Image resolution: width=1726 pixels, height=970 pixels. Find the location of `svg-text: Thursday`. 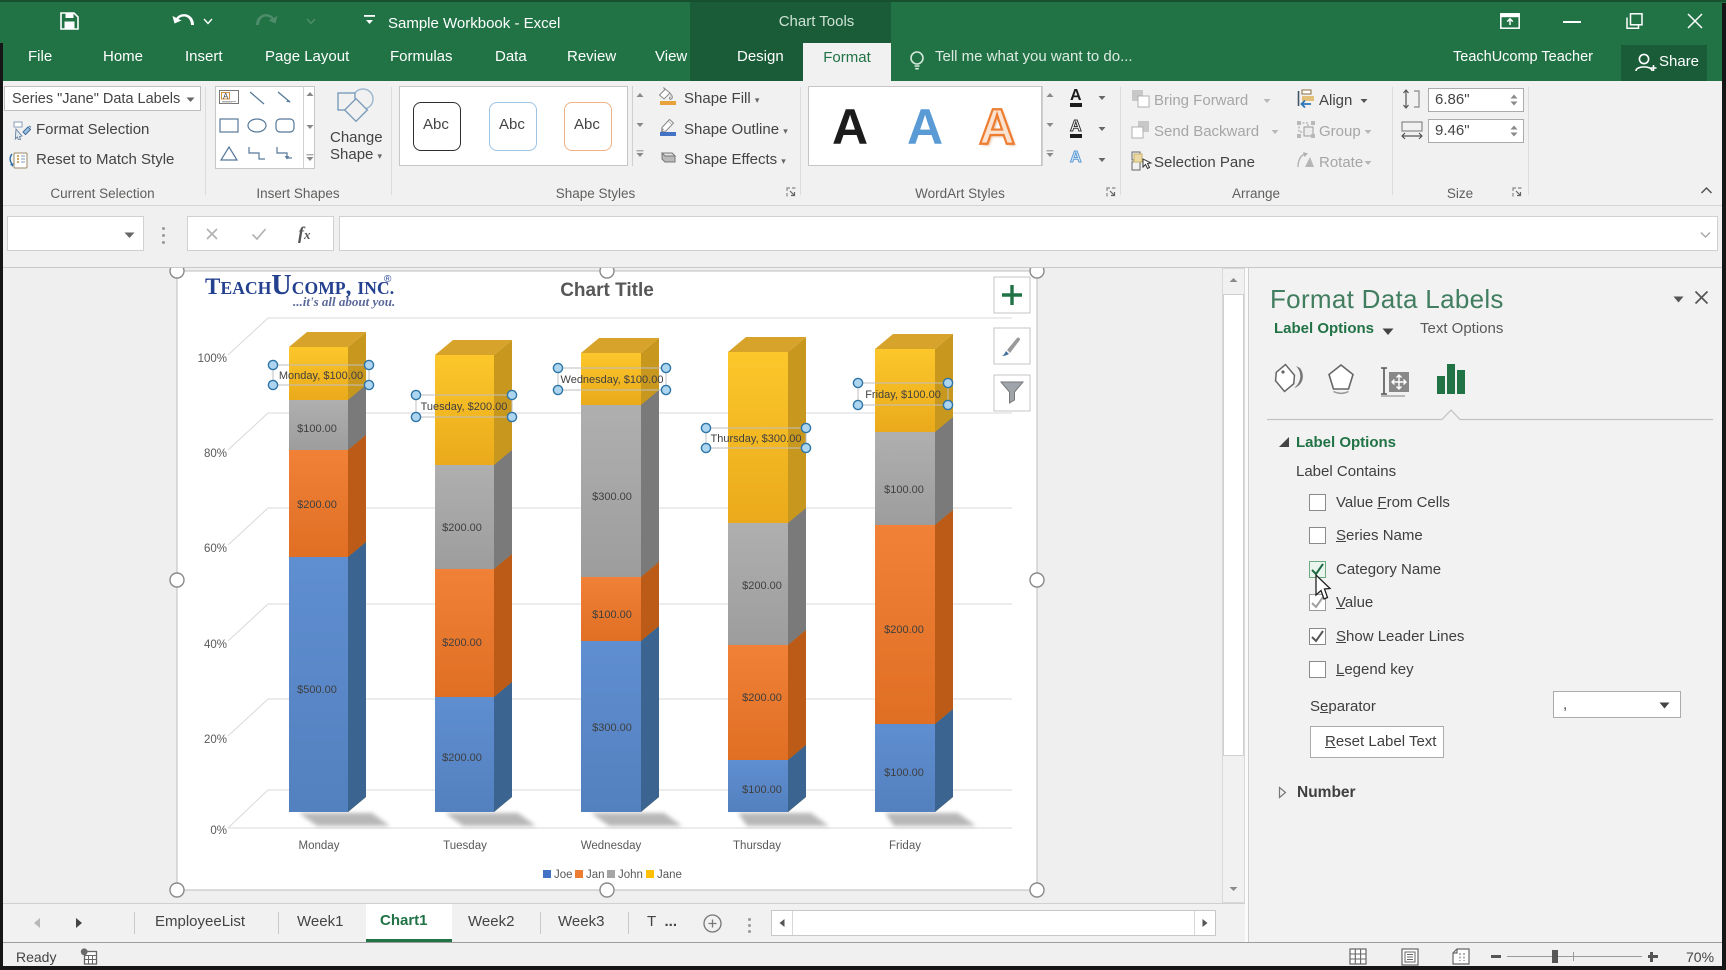

svg-text: Thursday is located at coordinates (757, 846).